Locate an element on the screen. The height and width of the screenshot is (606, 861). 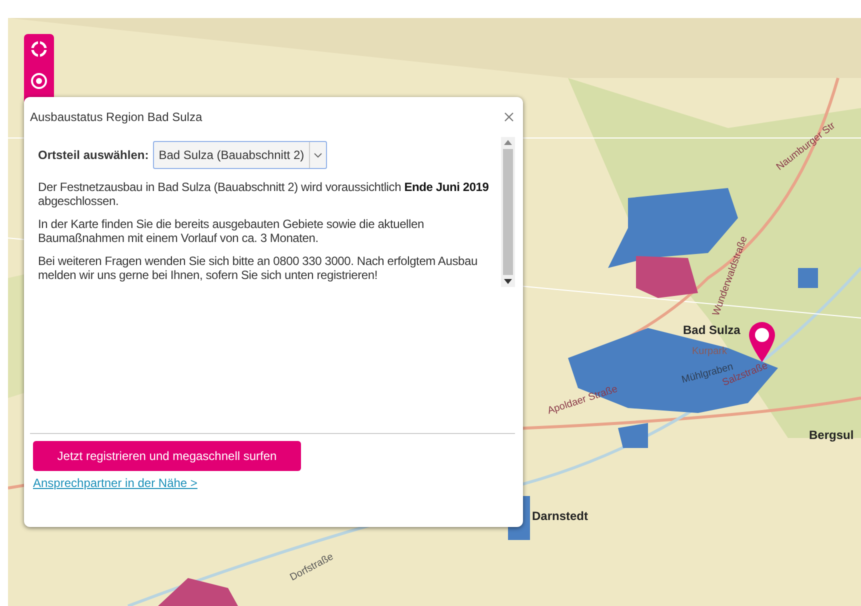
scroll-down-icon is located at coordinates (508, 281).